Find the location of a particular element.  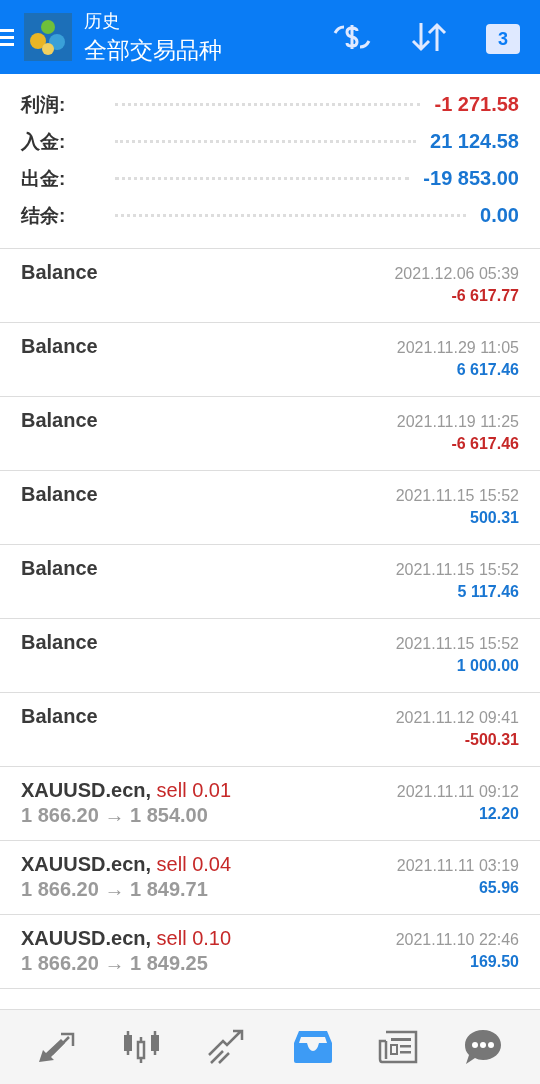

entry-time: 2021.11.11 09:12 is located at coordinates (457, 792).